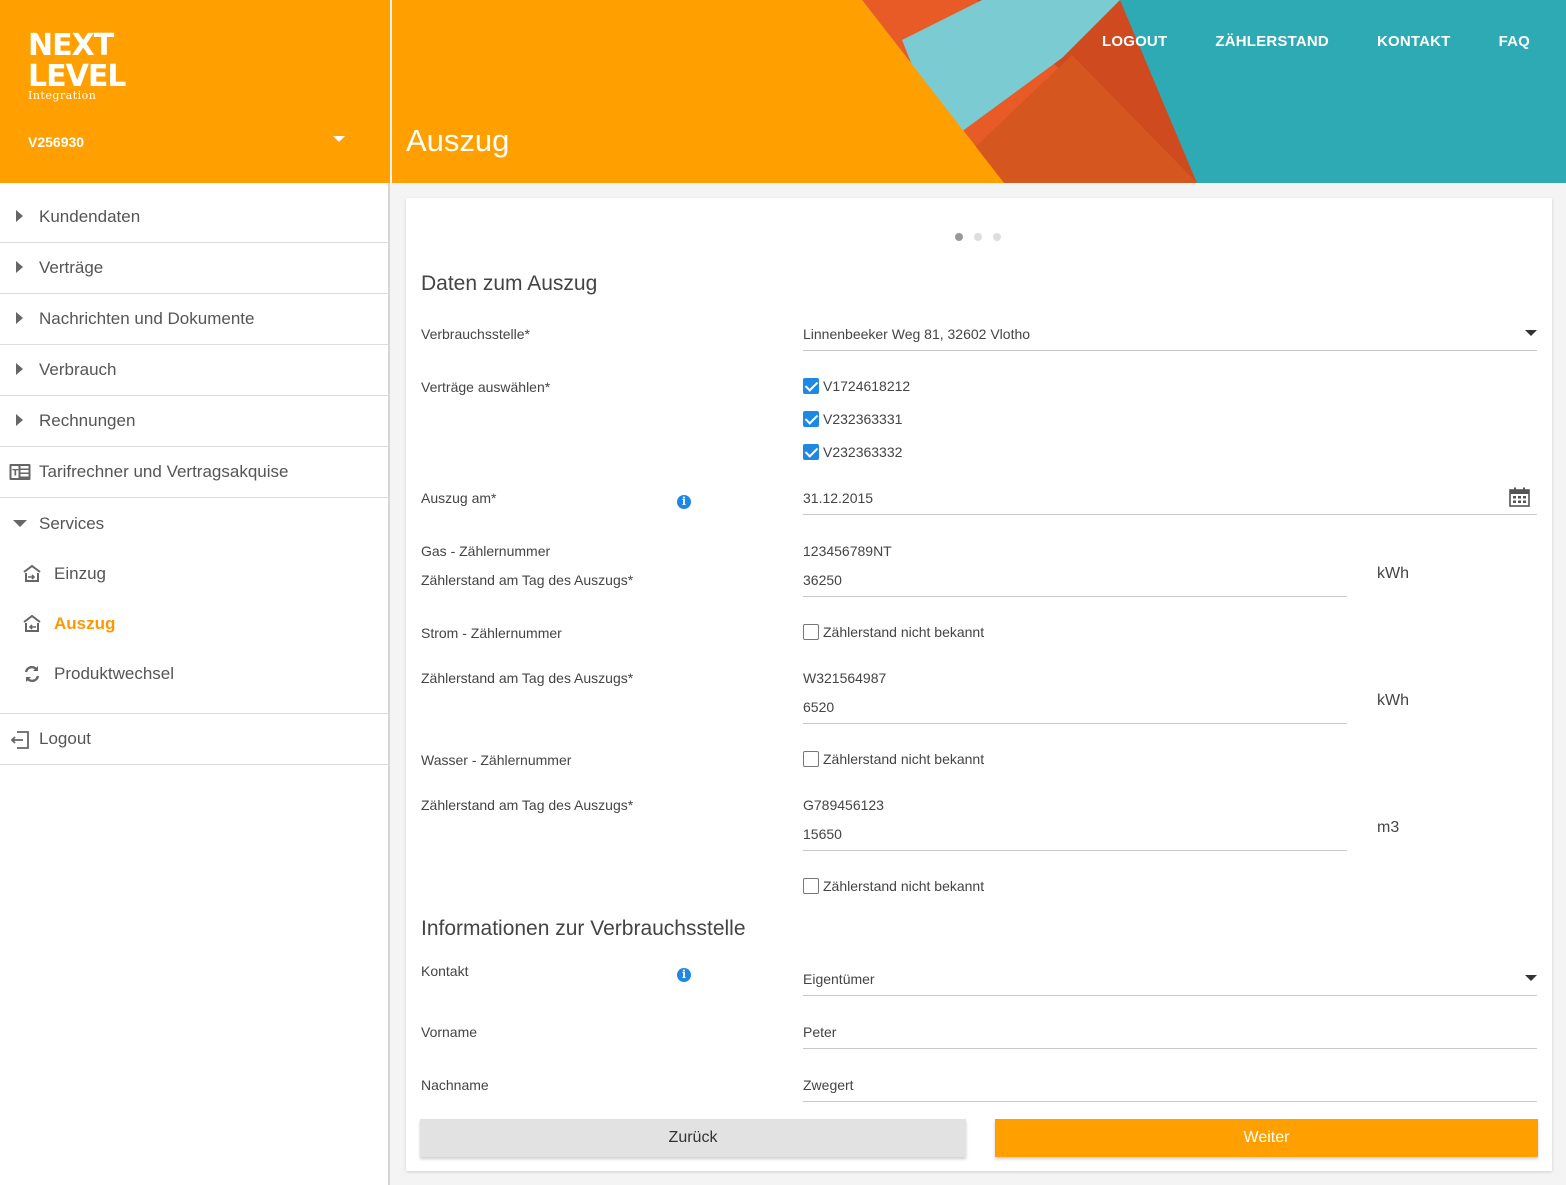  Describe the element at coordinates (20, 474) in the screenshot. I see `calculator-table-icon: T` at that location.